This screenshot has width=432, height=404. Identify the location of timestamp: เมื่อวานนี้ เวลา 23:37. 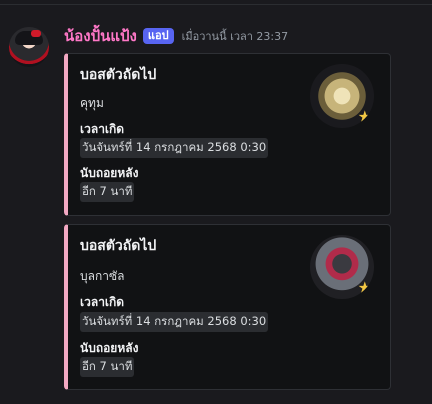
(235, 36).